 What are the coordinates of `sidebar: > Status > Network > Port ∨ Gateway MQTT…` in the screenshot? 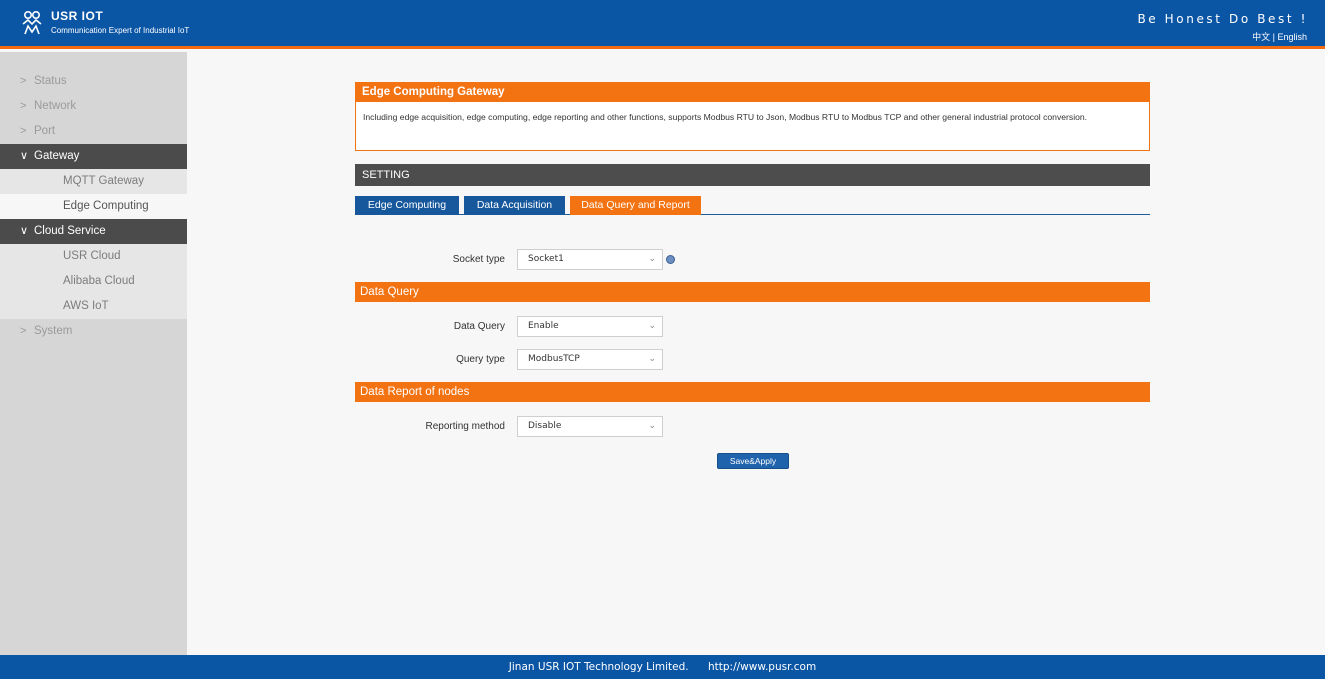 It's located at (93, 353).